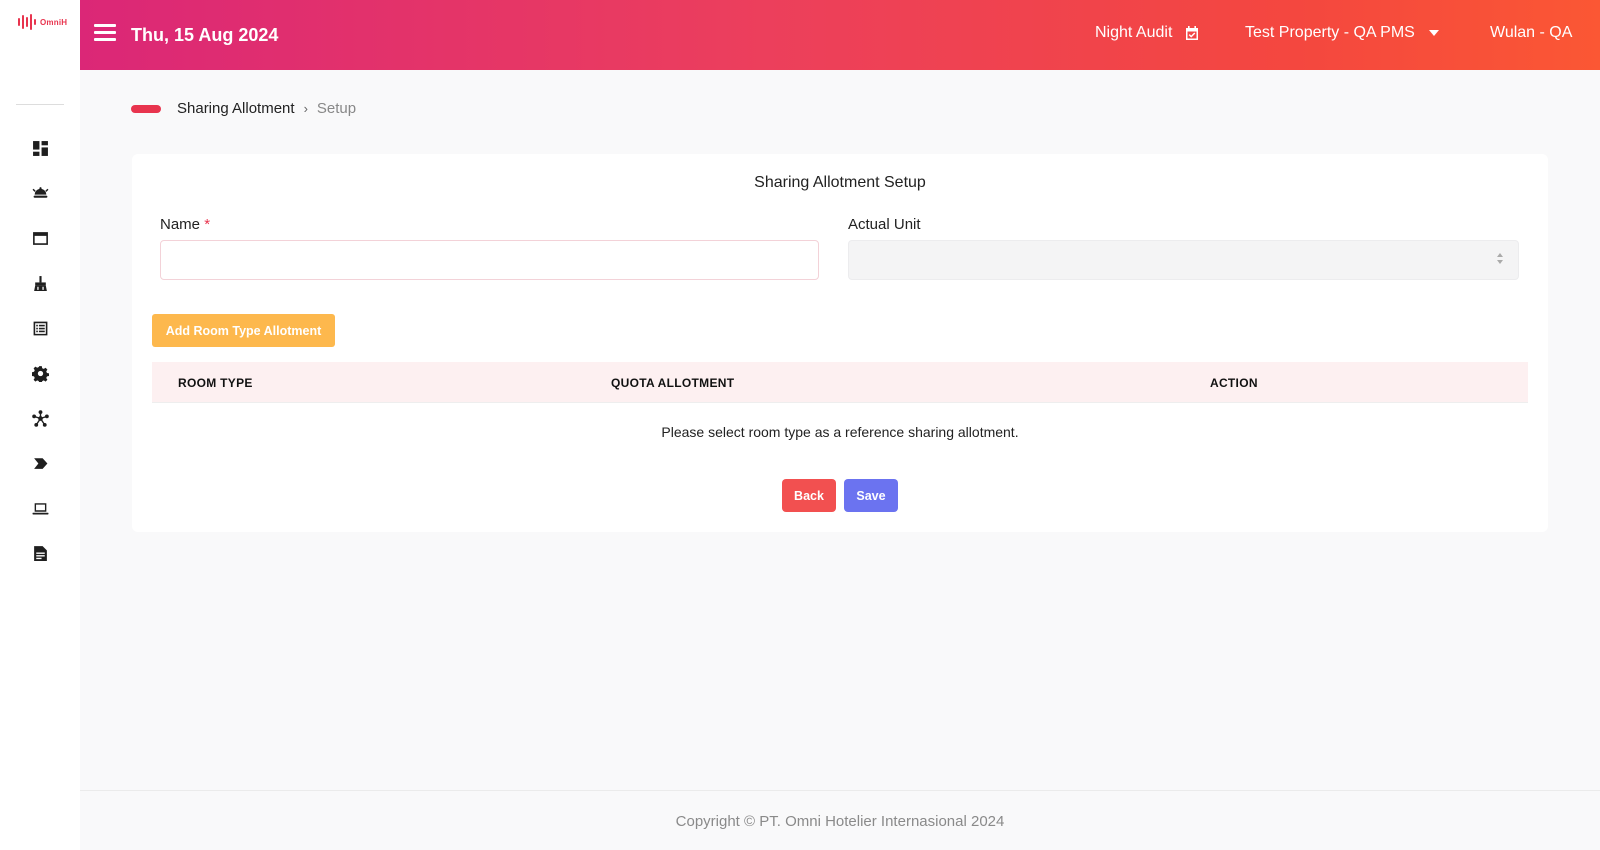  I want to click on name-field-wrapper, so click(489, 260).